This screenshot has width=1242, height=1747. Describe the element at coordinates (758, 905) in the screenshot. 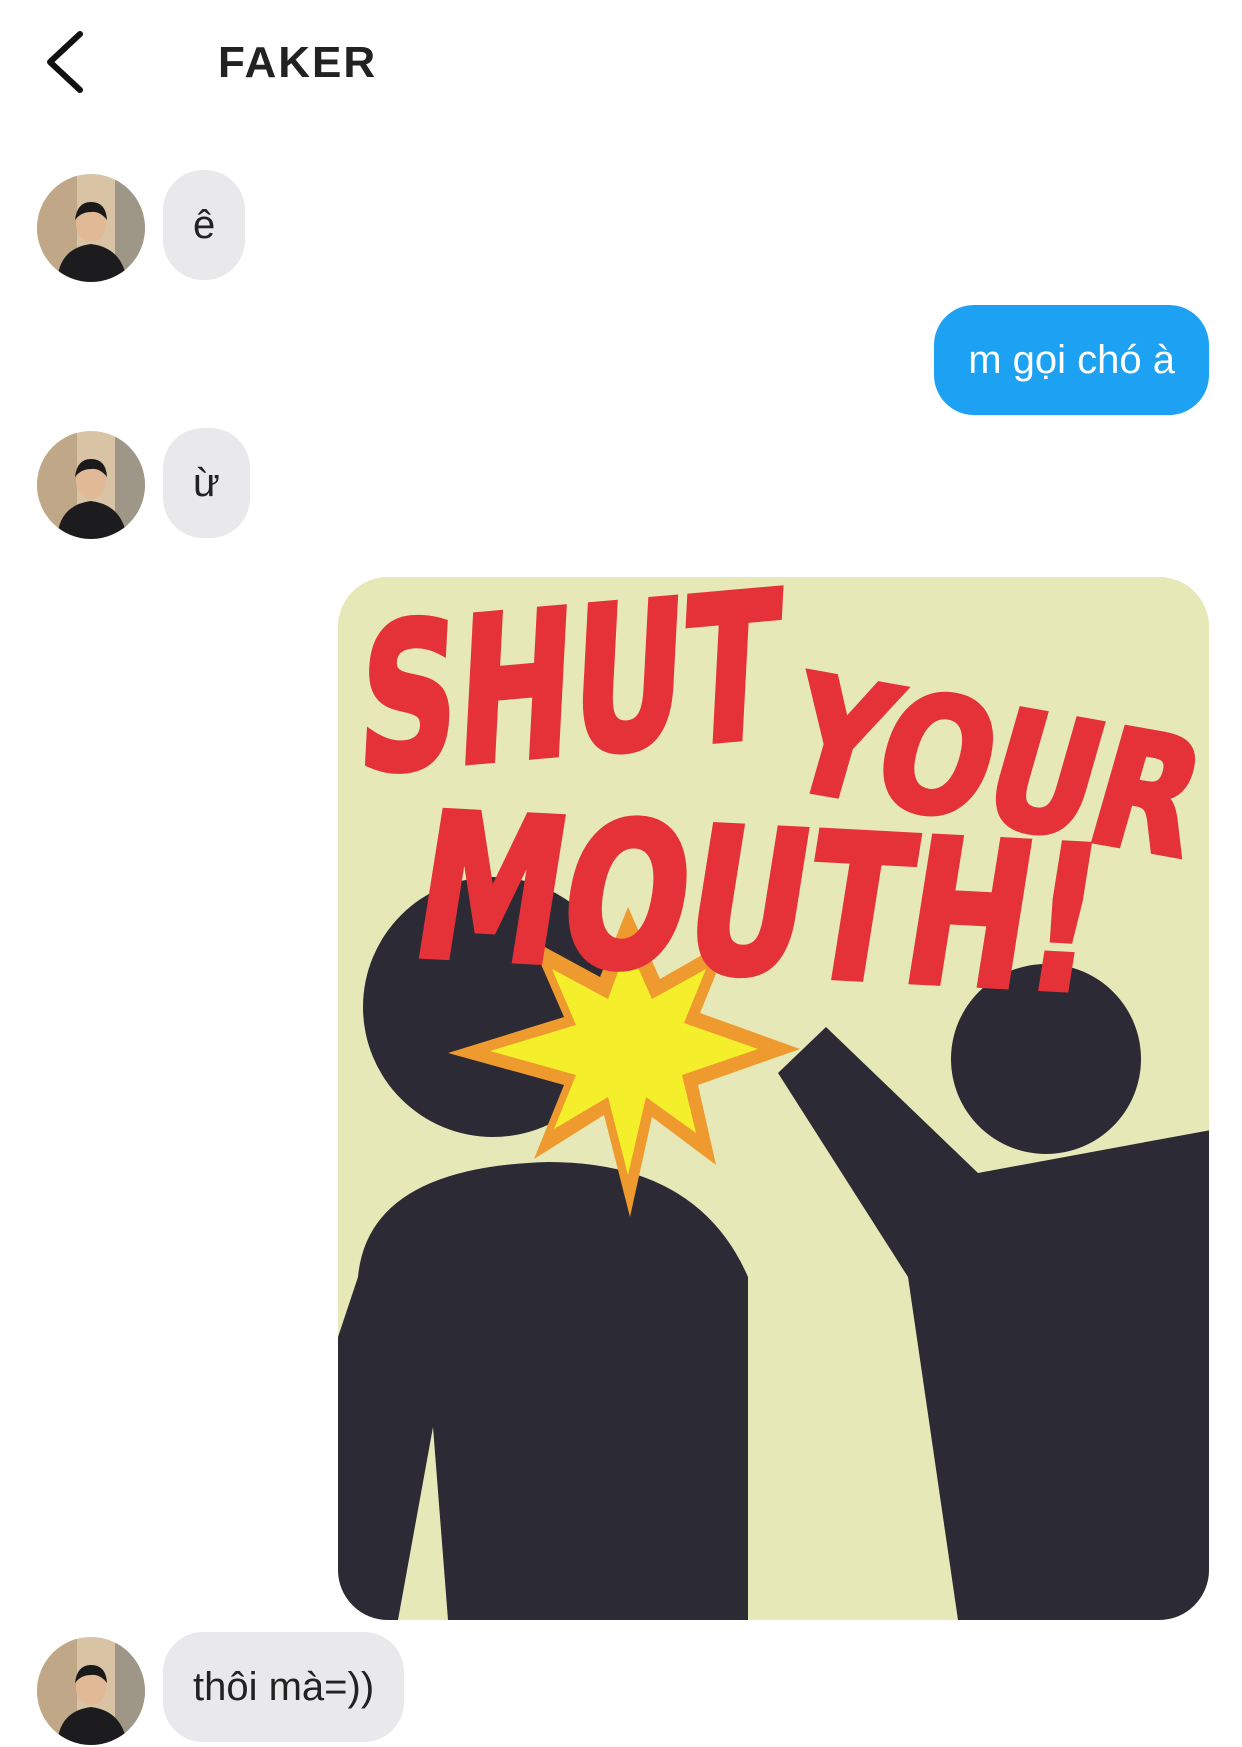

I see `svg-text: MOUTH!` at that location.